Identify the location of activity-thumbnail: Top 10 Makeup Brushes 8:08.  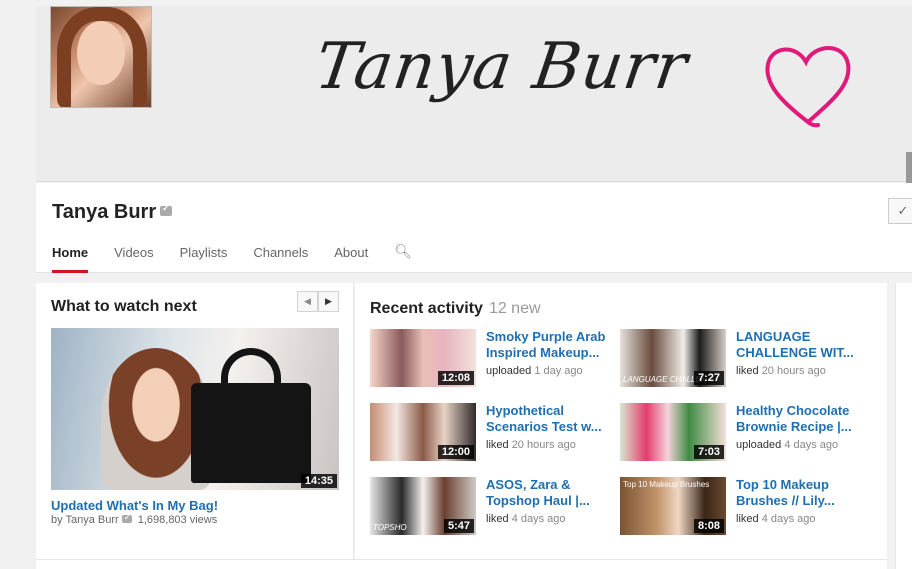
(673, 506).